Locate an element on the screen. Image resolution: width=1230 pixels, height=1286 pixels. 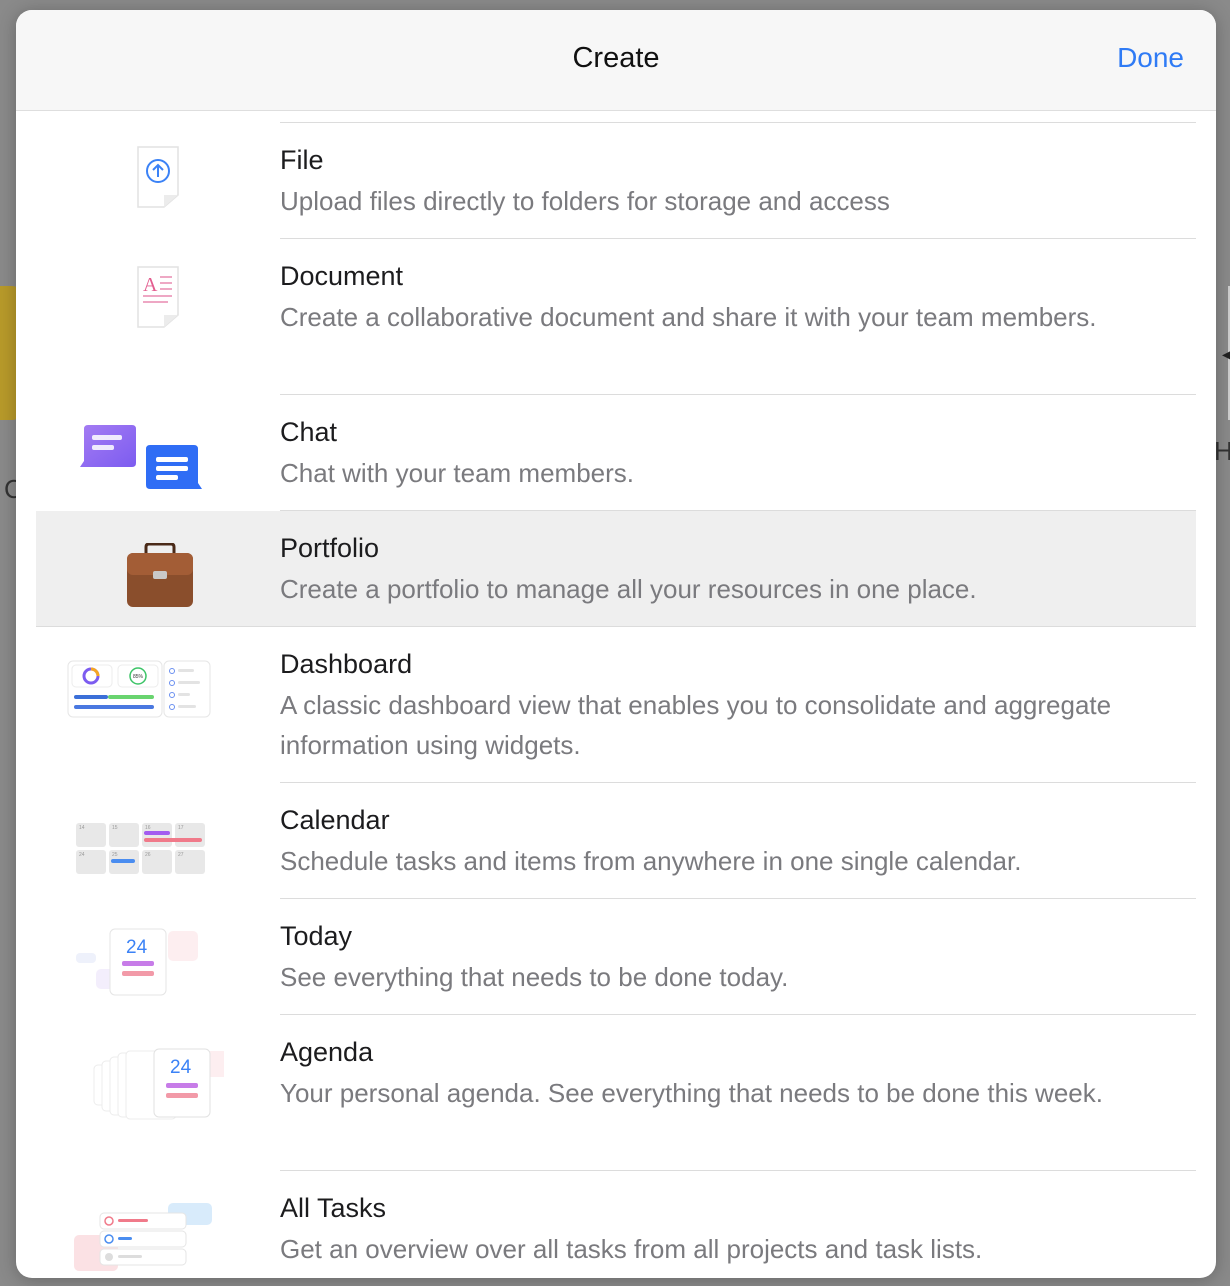
today-card-icon: 24 is located at coordinates (139, 963).